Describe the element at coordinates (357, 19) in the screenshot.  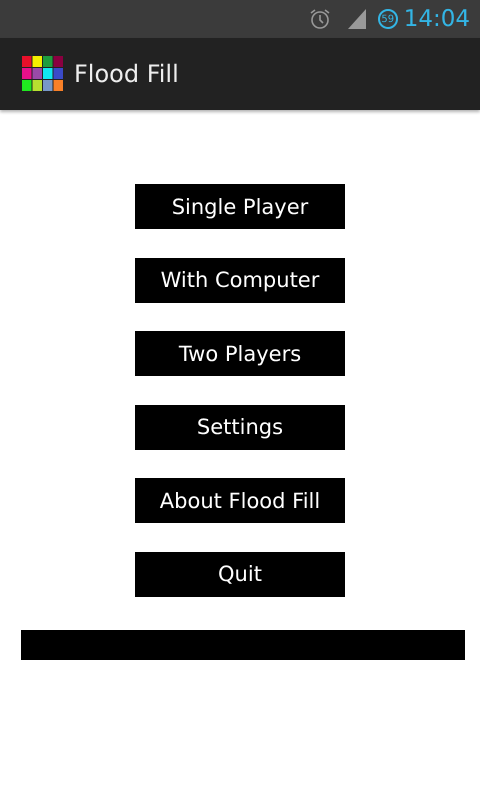
I see `signal-icon` at that location.